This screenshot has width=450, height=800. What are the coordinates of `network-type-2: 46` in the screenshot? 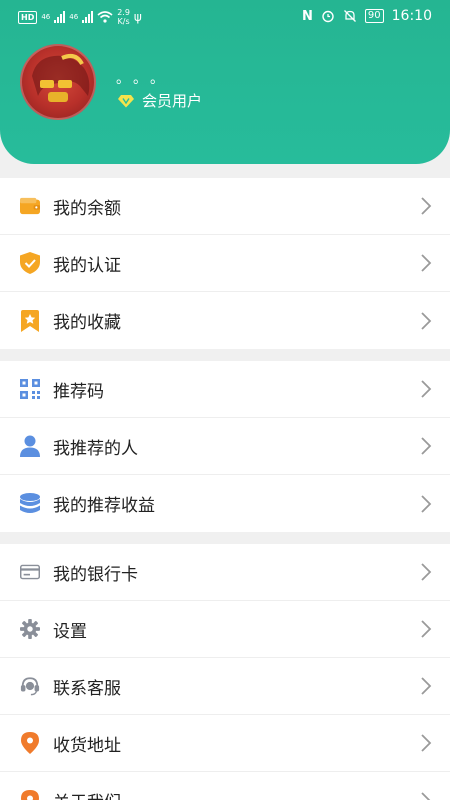 It's located at (74, 16).